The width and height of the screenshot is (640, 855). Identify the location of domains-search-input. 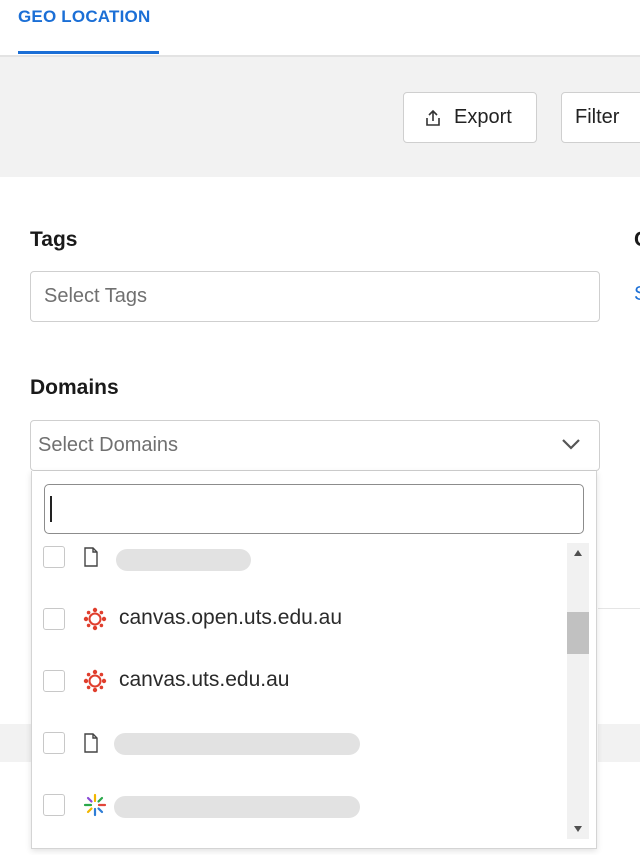
(314, 509).